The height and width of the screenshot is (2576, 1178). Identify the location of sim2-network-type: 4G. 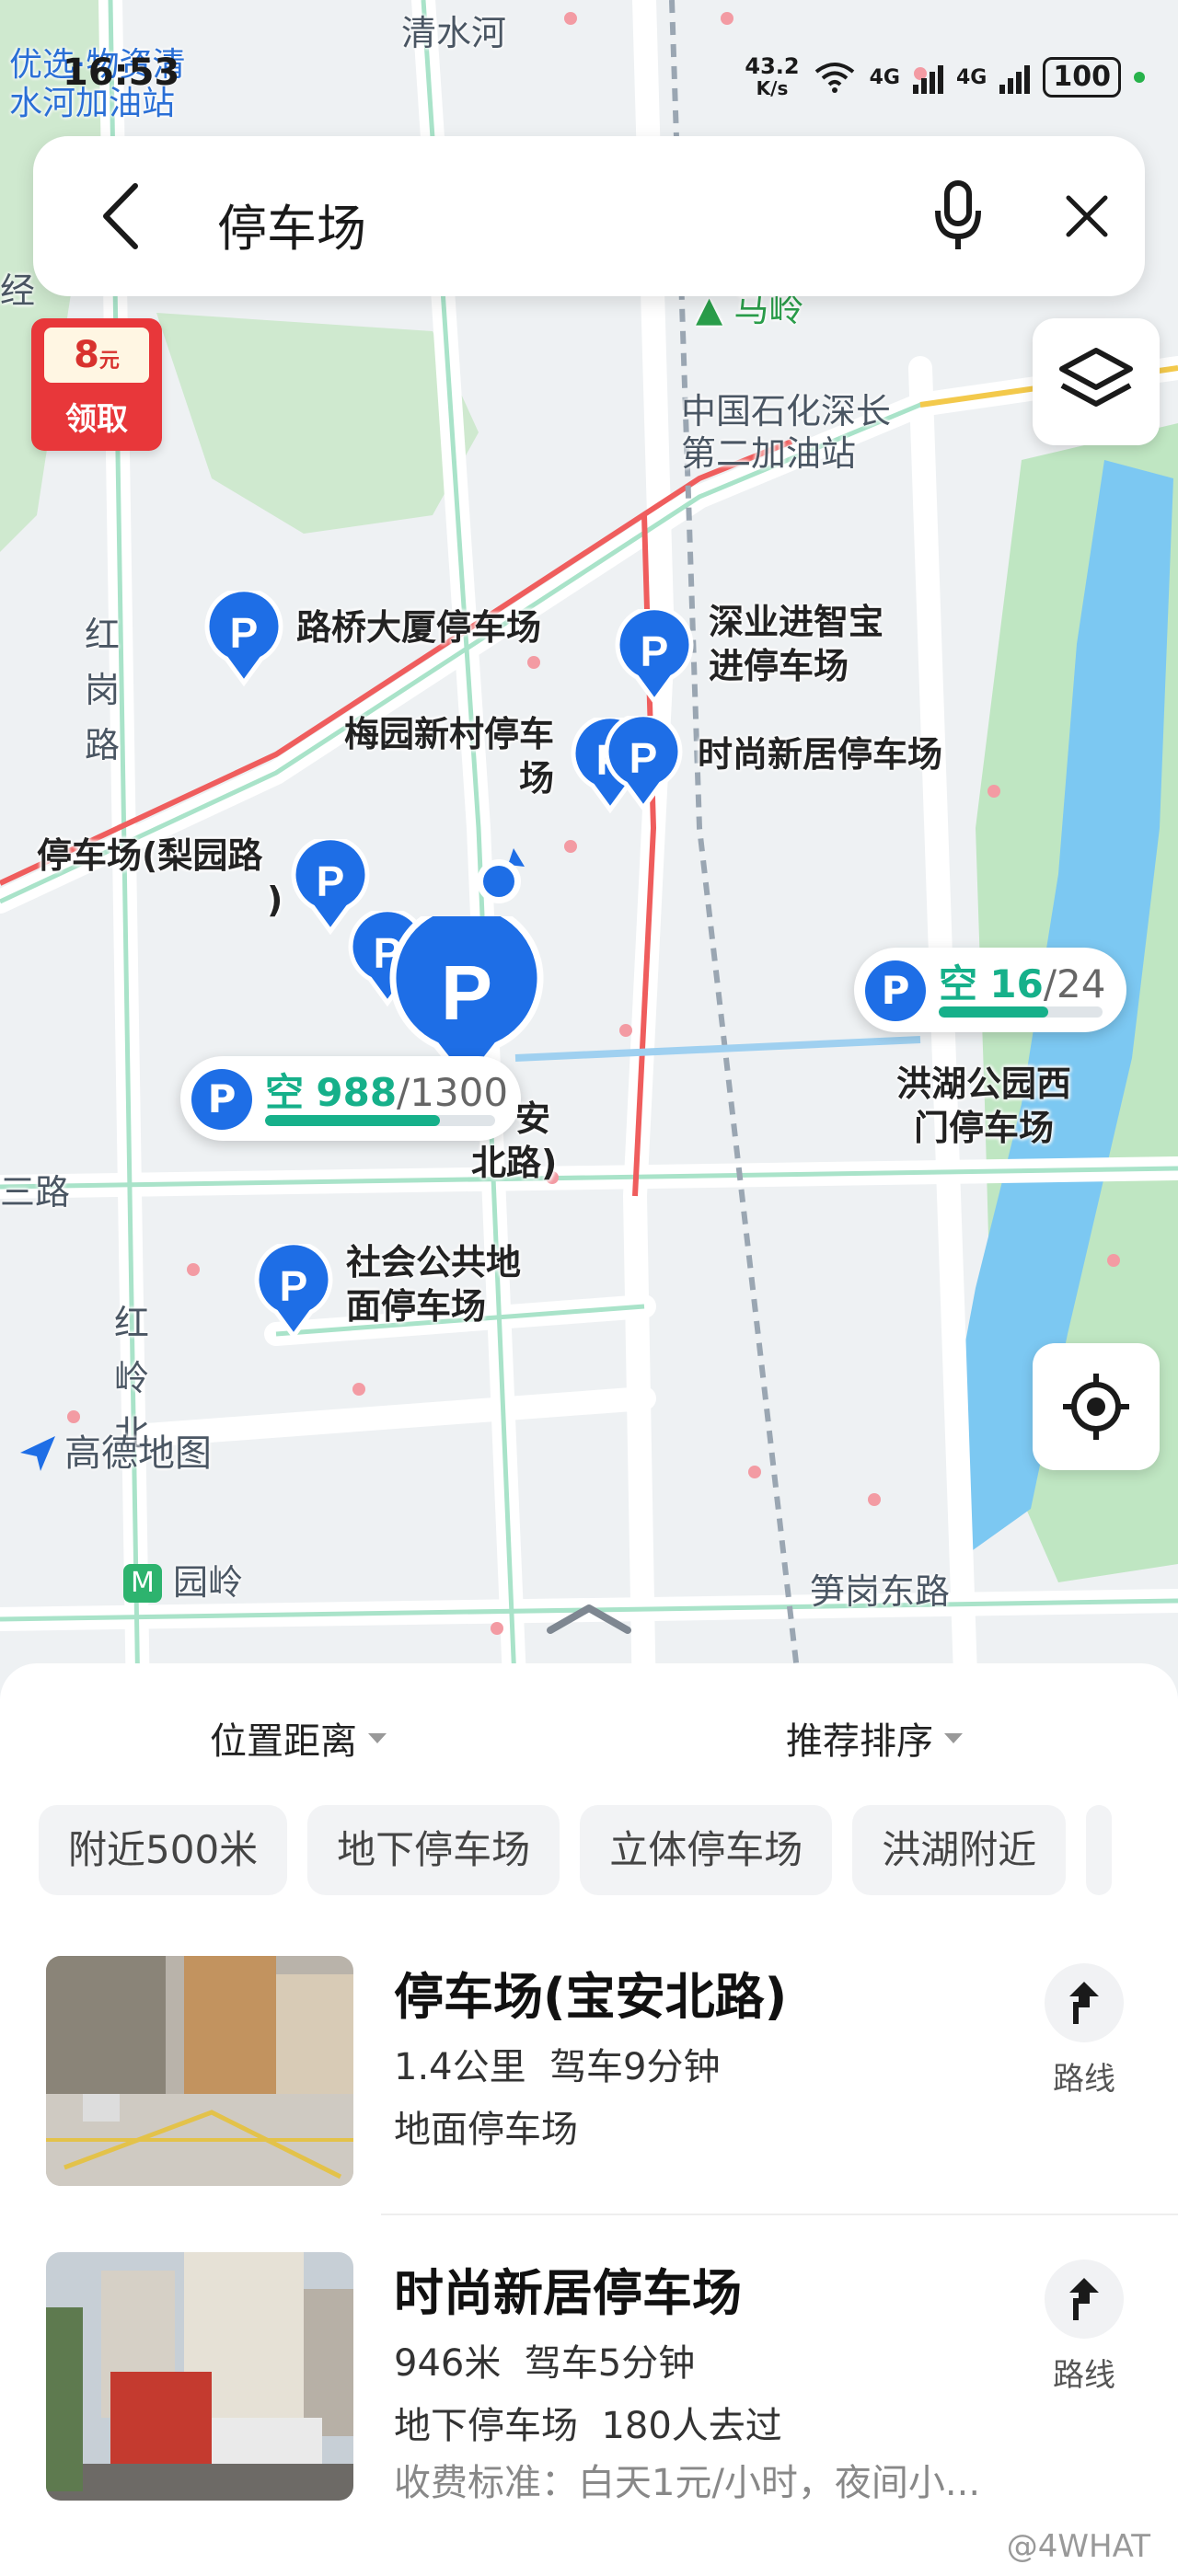
(972, 77).